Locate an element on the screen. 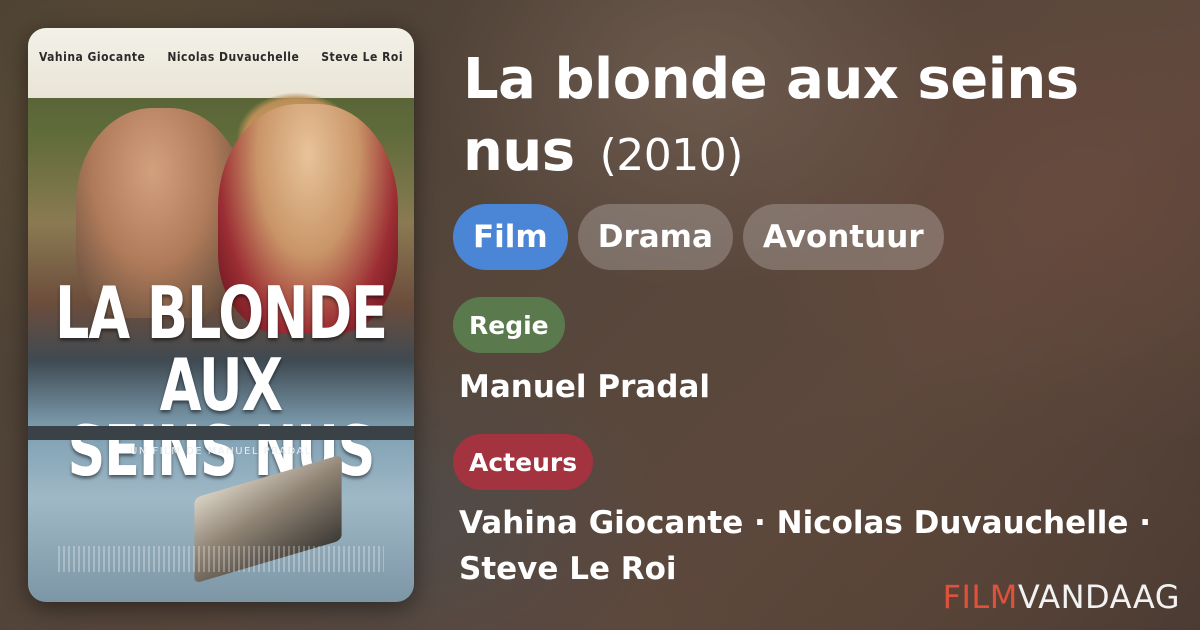 The width and height of the screenshot is (1200, 630). poster-cast-name: Nicolas Duvauchelle is located at coordinates (233, 57).